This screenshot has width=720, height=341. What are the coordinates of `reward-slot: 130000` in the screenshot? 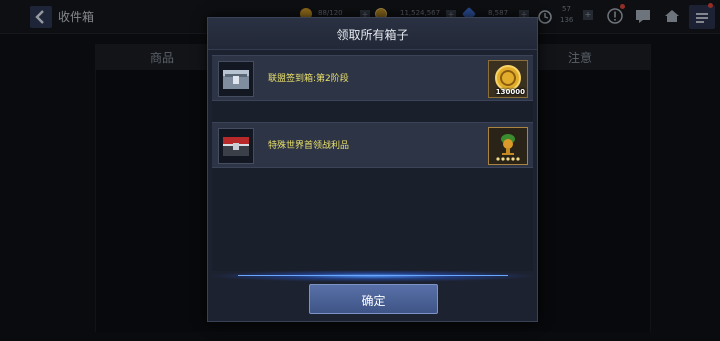 It's located at (508, 79).